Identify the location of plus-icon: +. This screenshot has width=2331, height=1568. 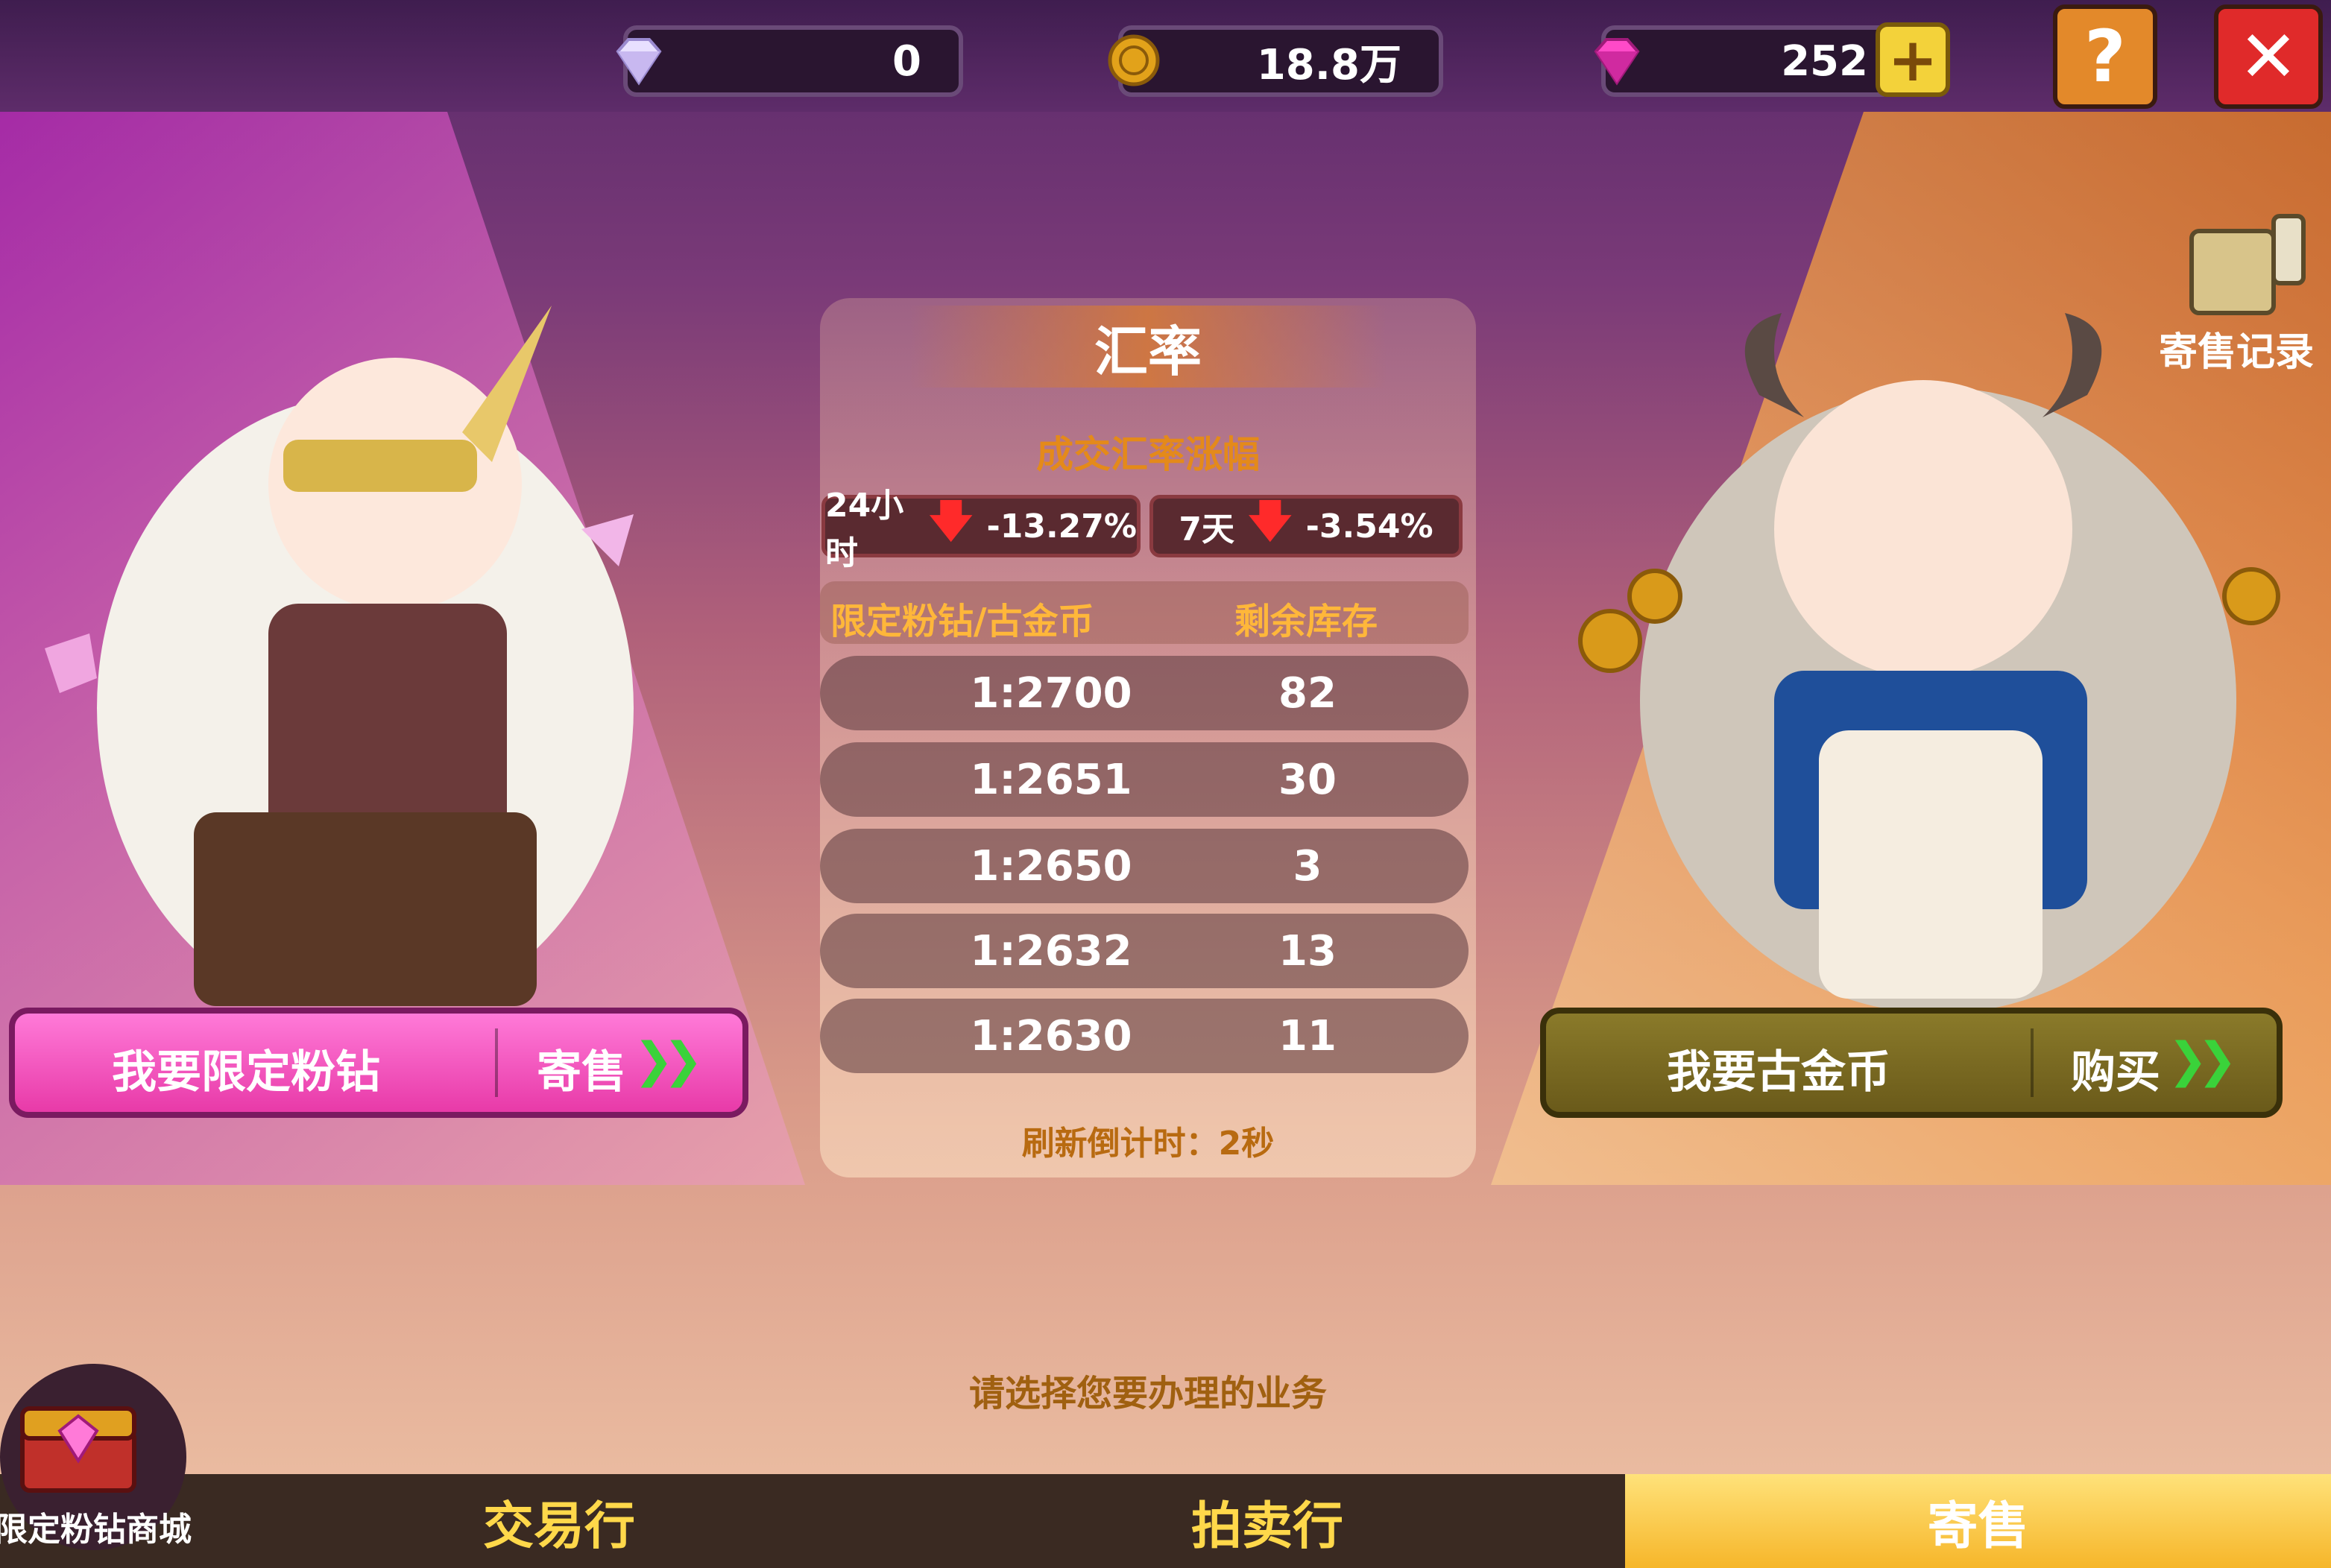
(1913, 60).